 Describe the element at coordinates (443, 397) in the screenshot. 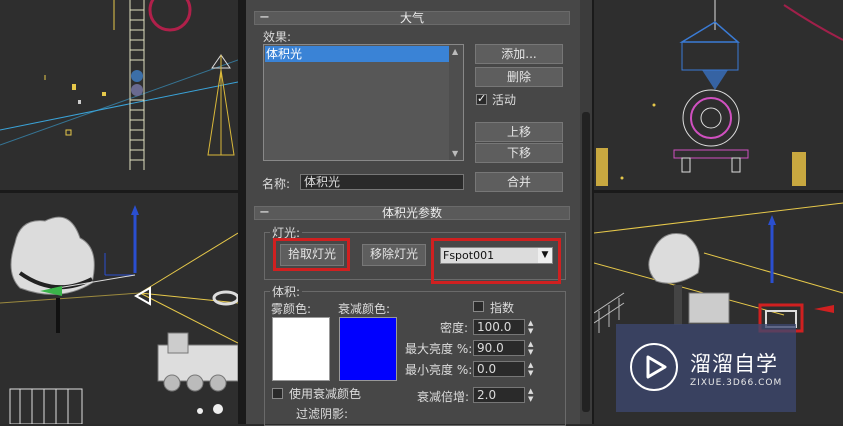

I see `atten-mult-label: 衰减倍增:` at that location.